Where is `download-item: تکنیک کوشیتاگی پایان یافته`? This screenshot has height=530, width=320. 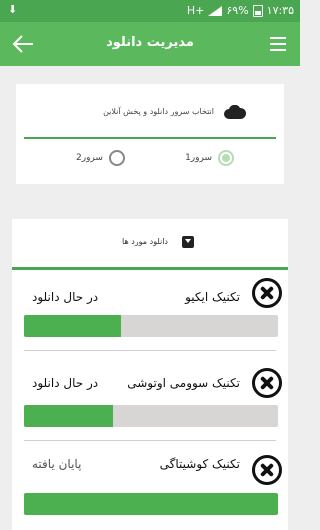 download-item: تکنیک کوشیتاگی پایان یافته is located at coordinates (150, 483).